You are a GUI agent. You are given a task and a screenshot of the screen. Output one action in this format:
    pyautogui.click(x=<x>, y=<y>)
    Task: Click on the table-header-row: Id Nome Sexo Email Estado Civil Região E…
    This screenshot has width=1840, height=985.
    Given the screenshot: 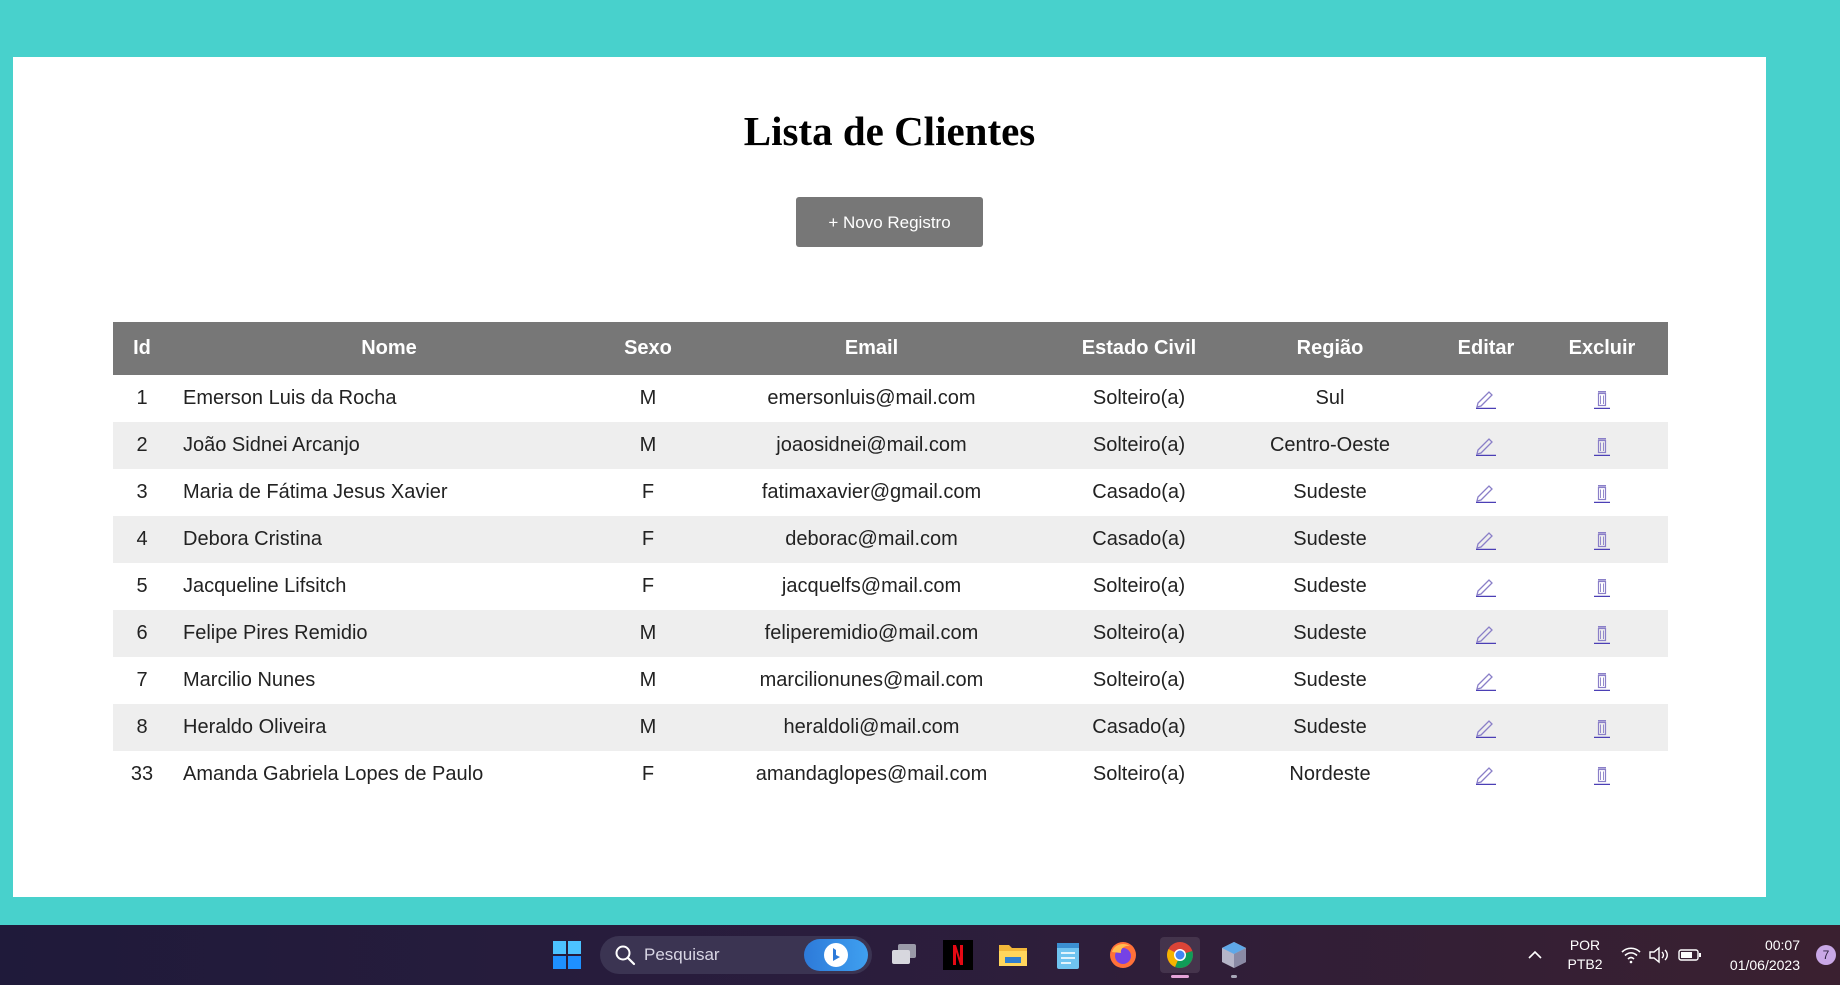 What is the action you would take?
    pyautogui.click(x=890, y=348)
    